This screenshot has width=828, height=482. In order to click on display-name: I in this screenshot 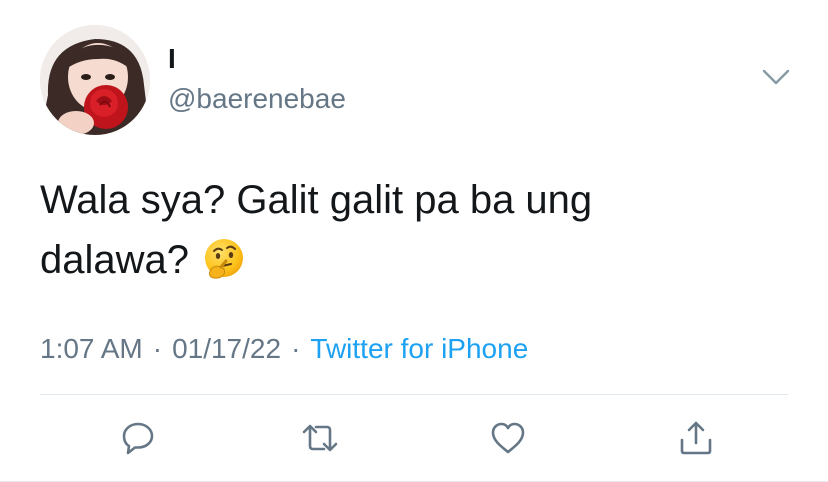, I will do `click(172, 59)`.